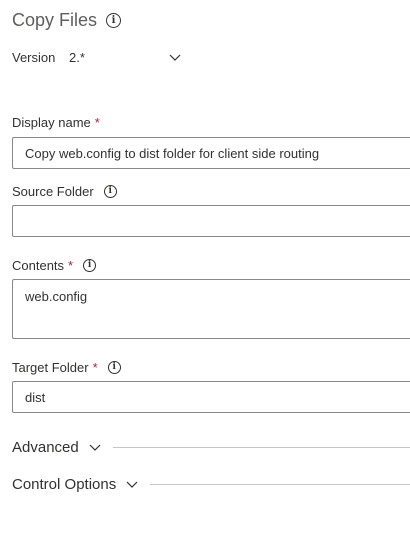  Describe the element at coordinates (53, 191) in the screenshot. I see `source-folder-label: Source Folder` at that location.